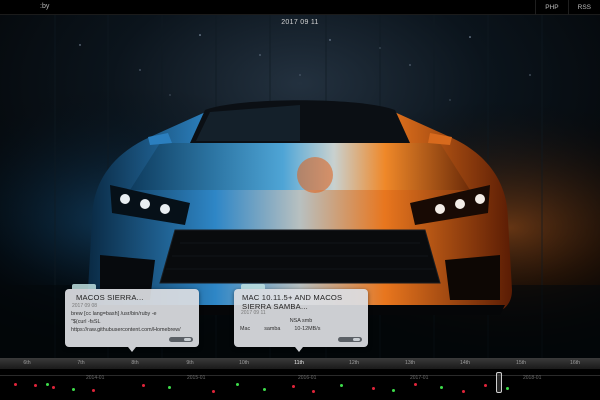 This screenshot has width=600, height=400. I want to click on timeline-day: 12th, so click(354, 363).